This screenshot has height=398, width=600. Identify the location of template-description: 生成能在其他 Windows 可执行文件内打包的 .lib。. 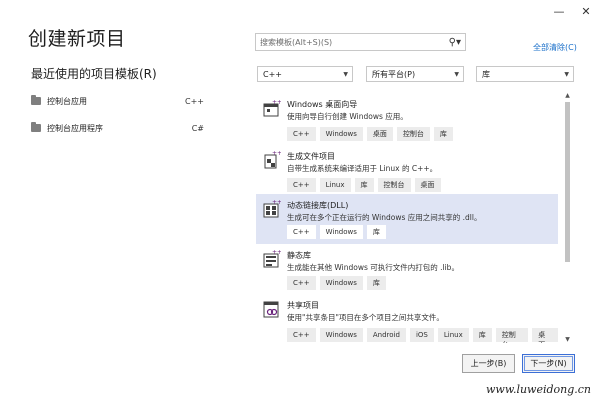
(373, 267).